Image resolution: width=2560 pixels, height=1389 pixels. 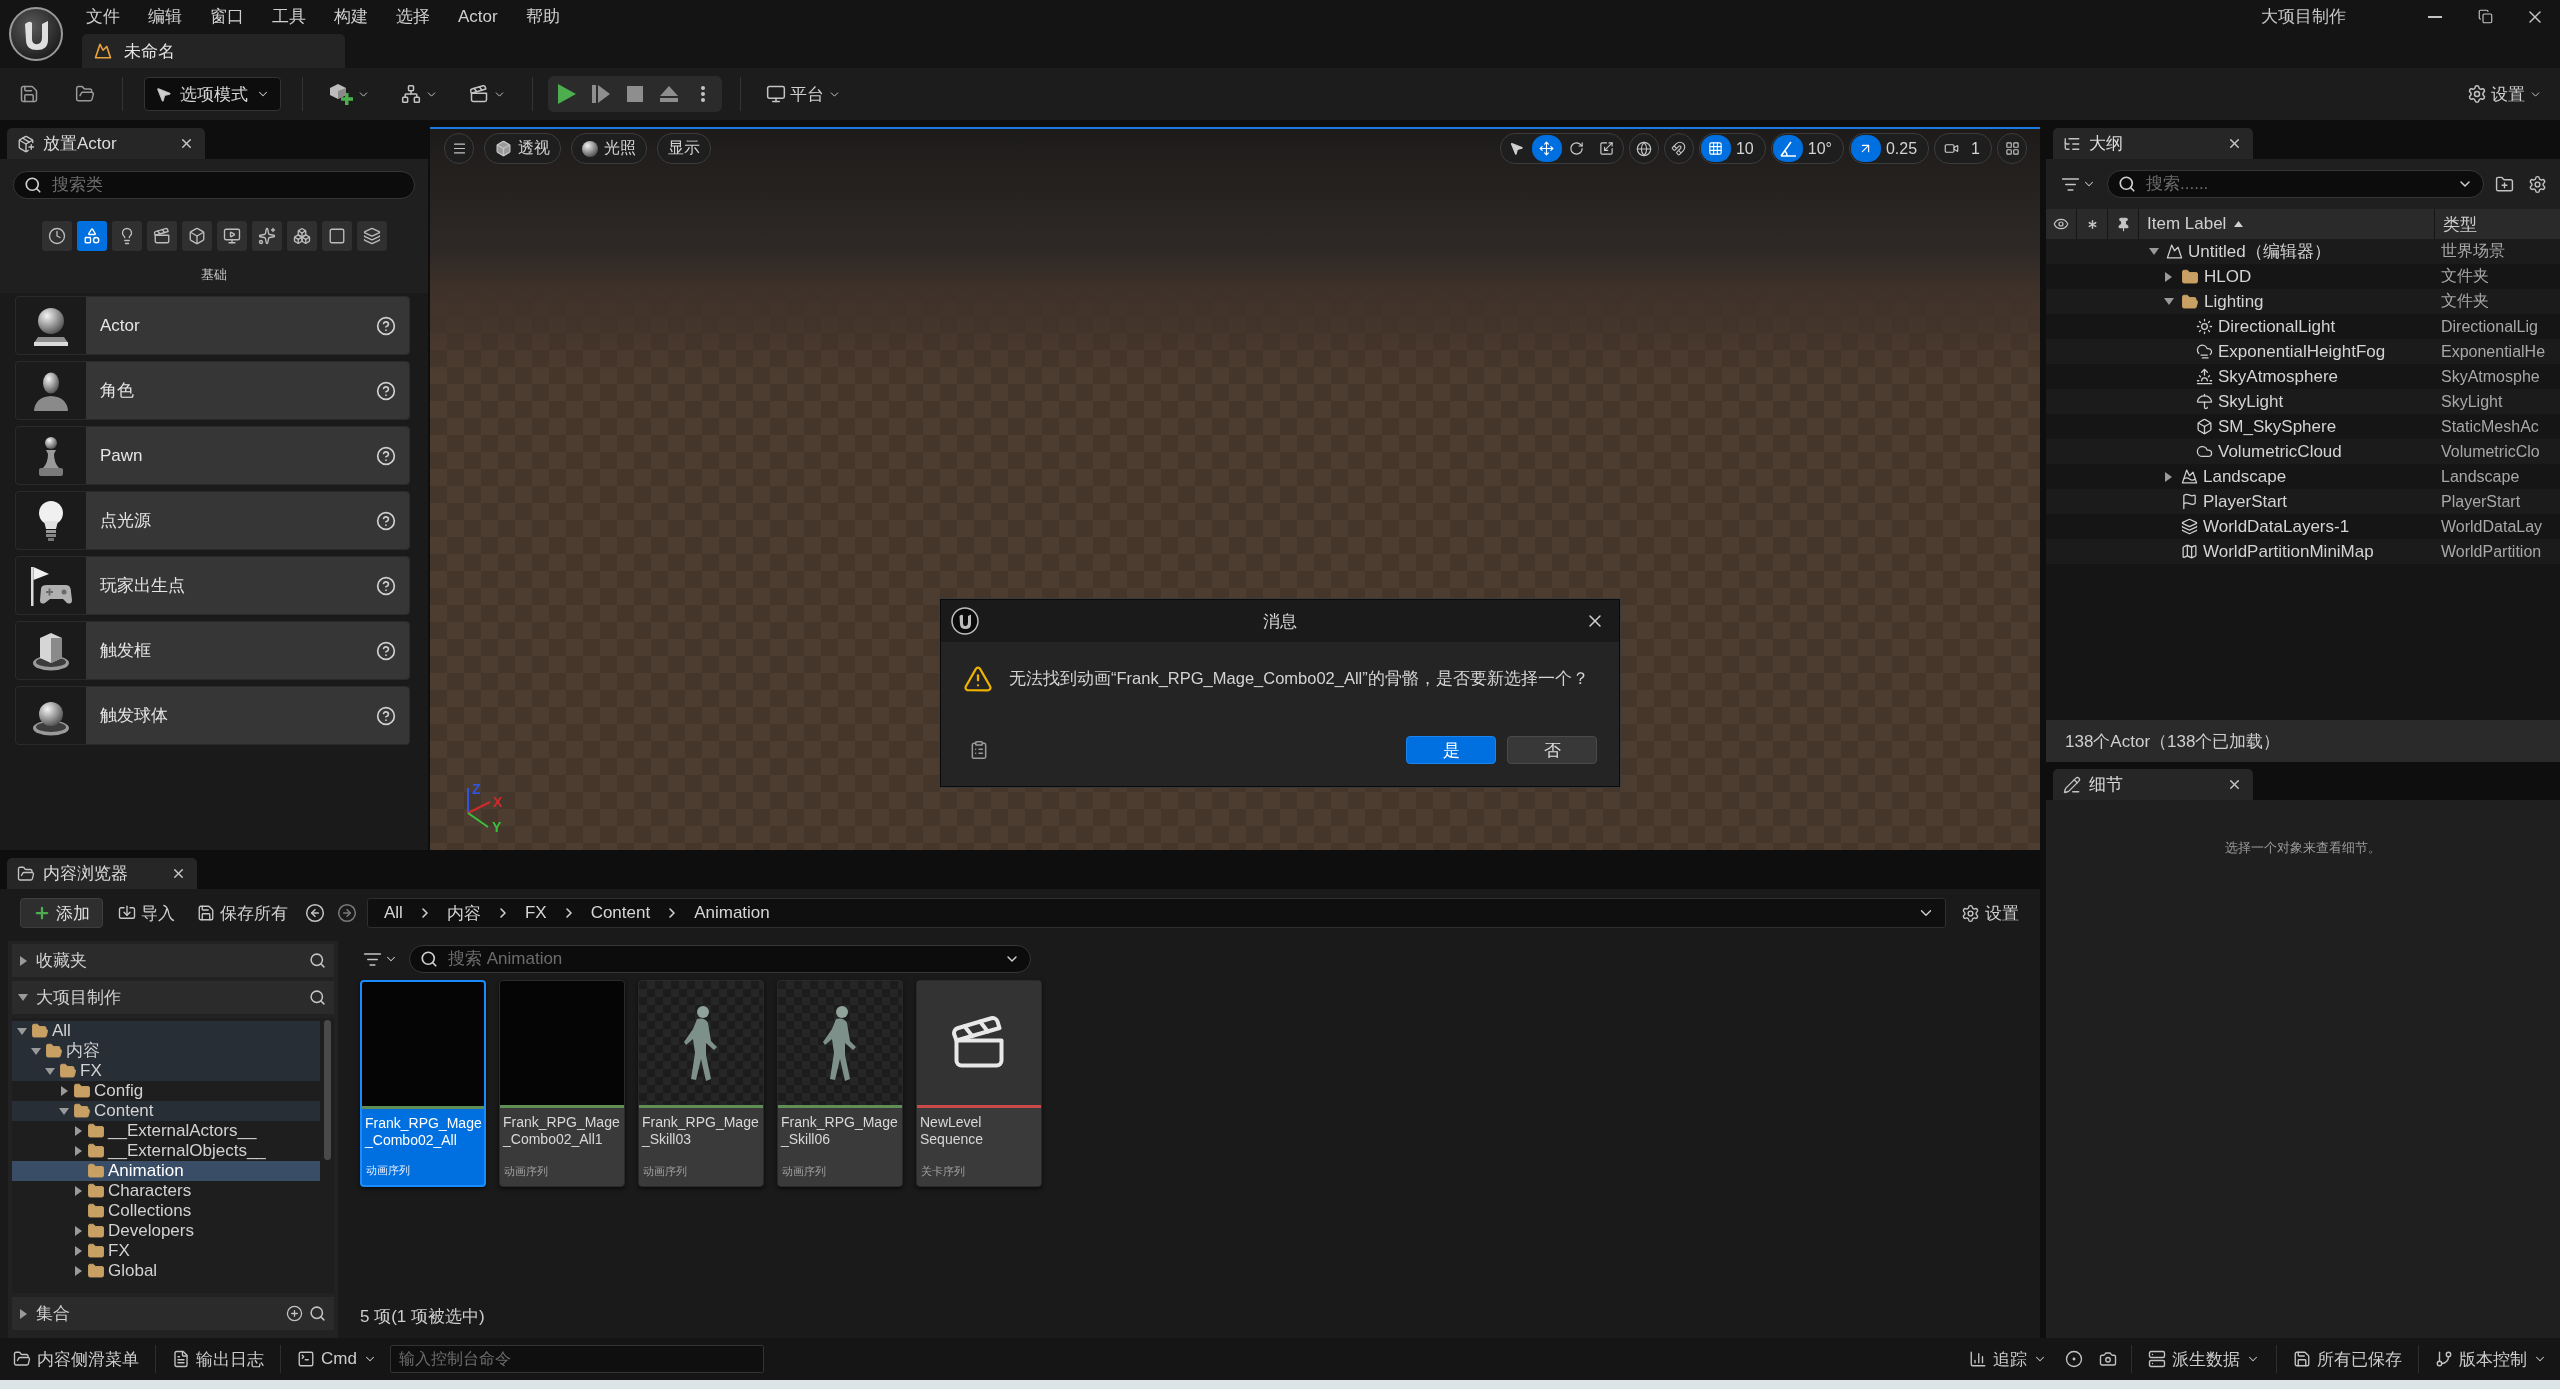 What do you see at coordinates (732, 913) in the screenshot?
I see `breadcrumb: Animation` at bounding box center [732, 913].